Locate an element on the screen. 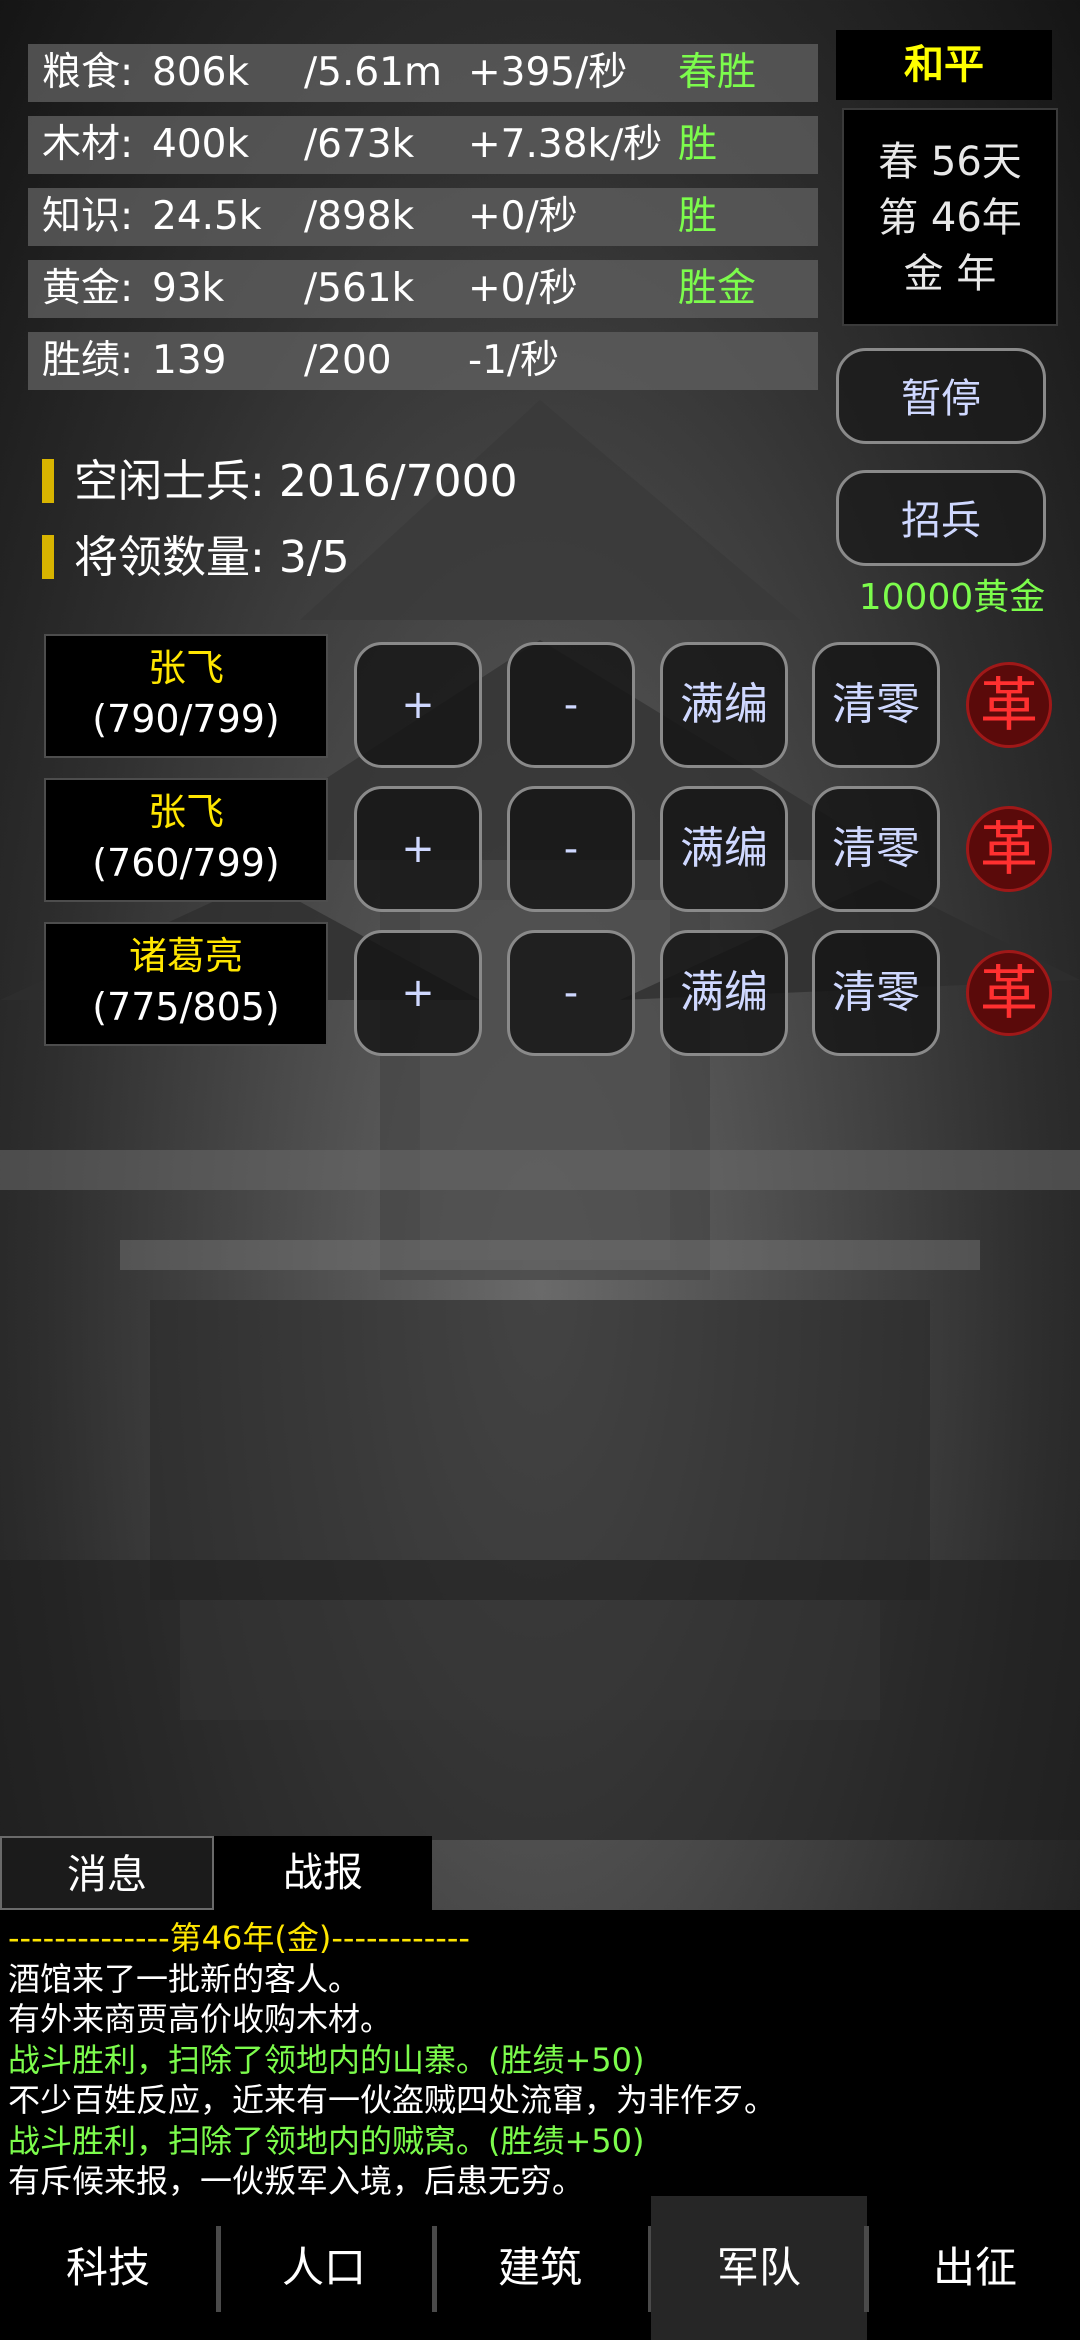 Image resolution: width=1080 pixels, height=2340 pixels. year-label: 第 46年 is located at coordinates (950, 218).